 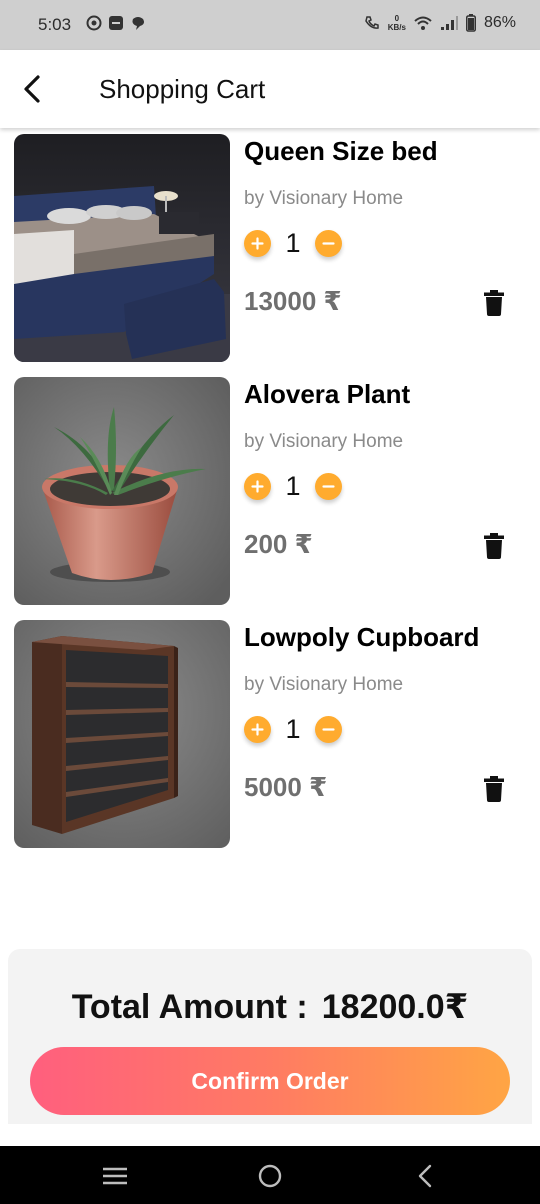 I want to click on cupboard-image, so click(x=122, y=734).